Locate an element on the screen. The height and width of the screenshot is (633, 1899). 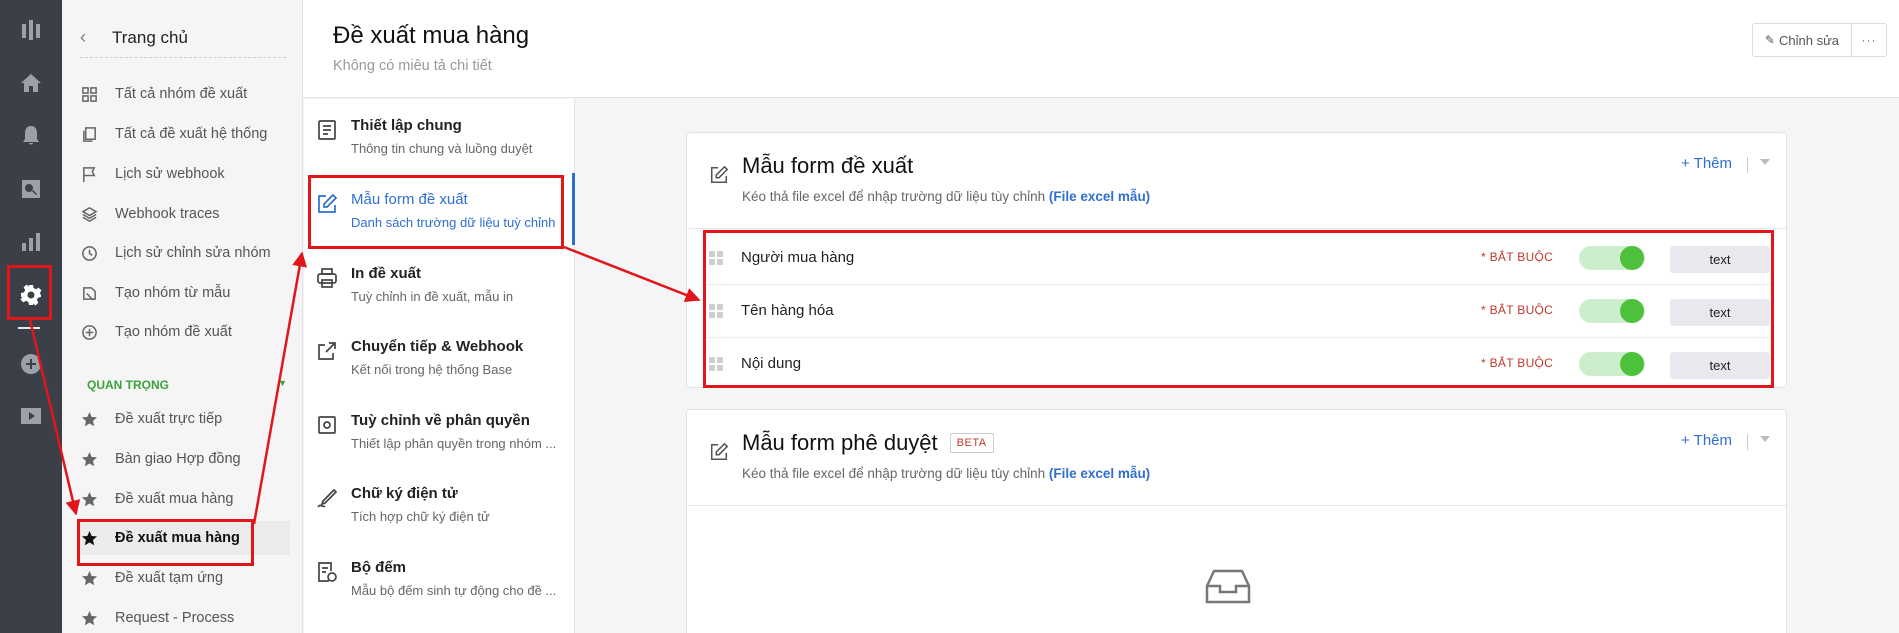
printer-icon is located at coordinates (328, 279).